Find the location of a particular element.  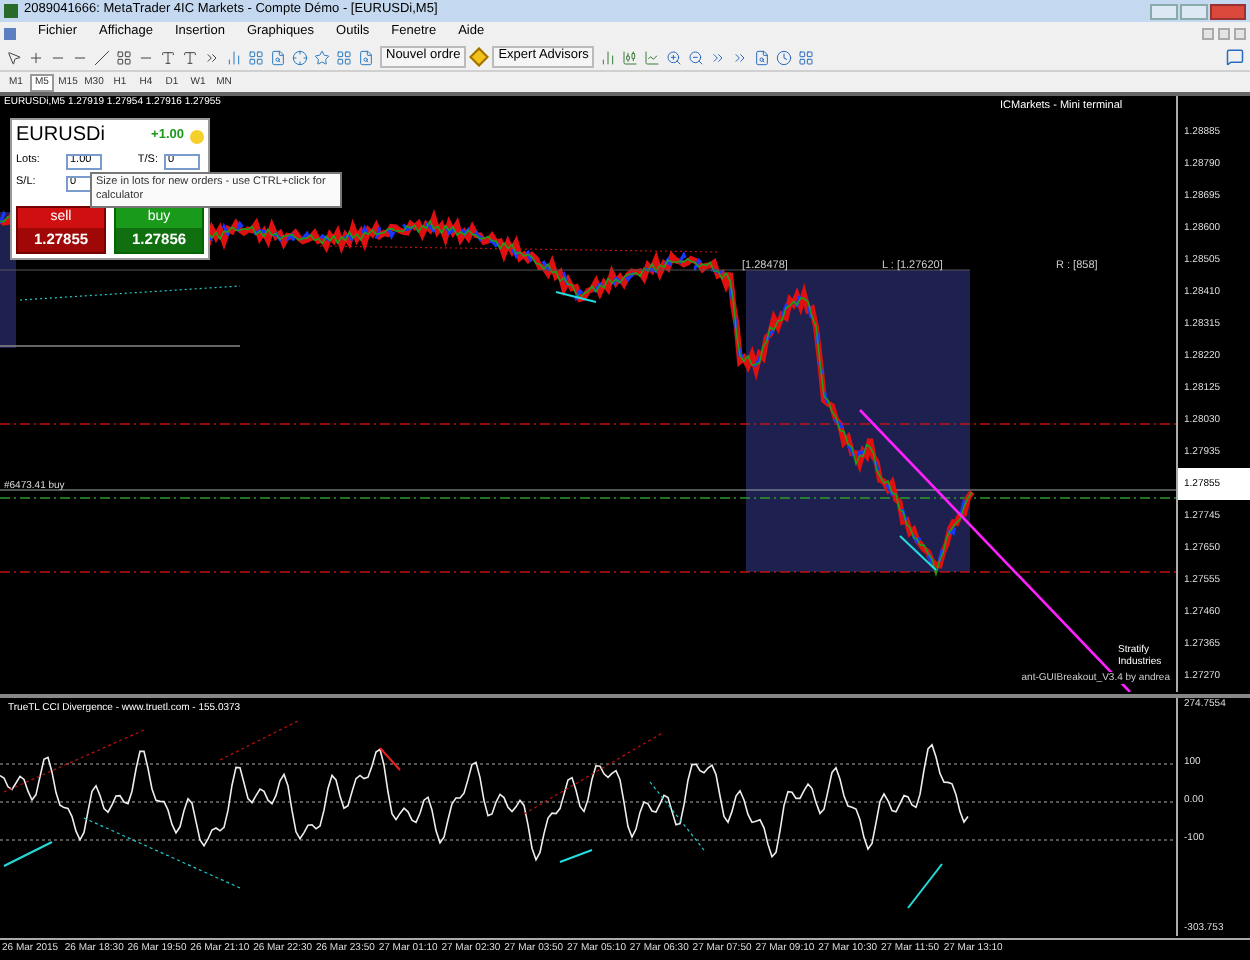

clock-icon is located at coordinates (784, 57).